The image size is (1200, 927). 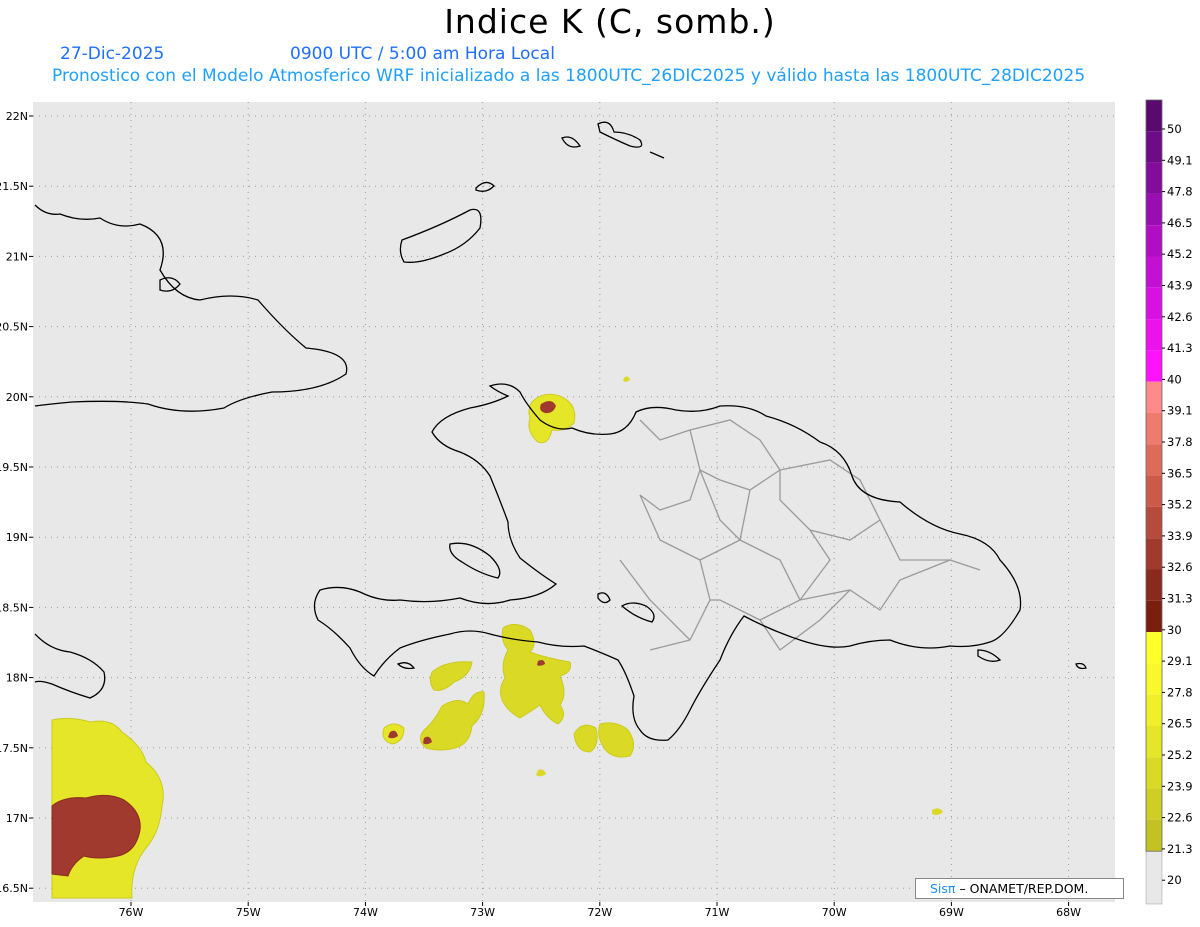 I want to click on colorbar-label: 45.2, so click(x=1180, y=254).